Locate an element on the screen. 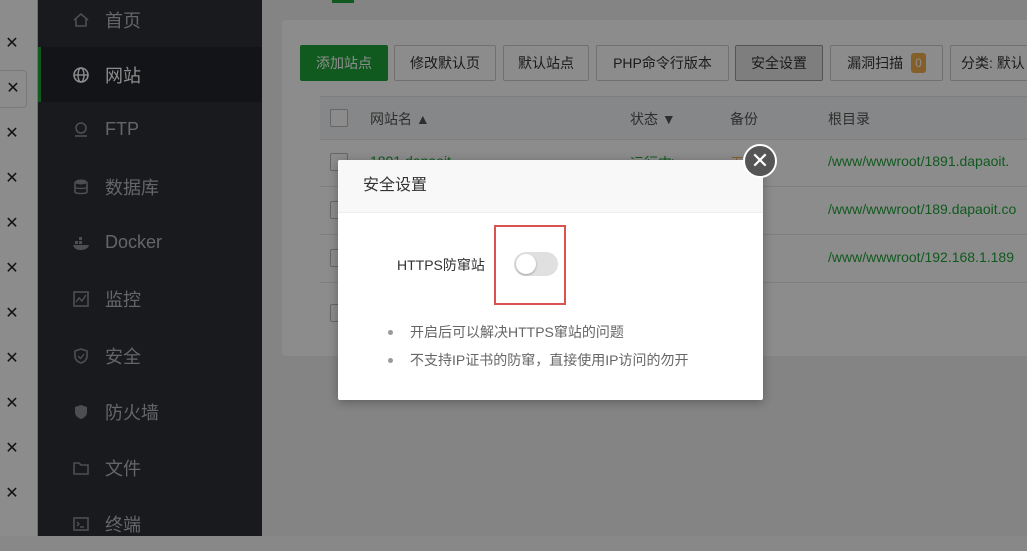  tips-list: 开启后可以解决HTTPS窜站的问题 不支持IP证书的防窜，直接使用IP访问的勿开 is located at coordinates (538, 346).